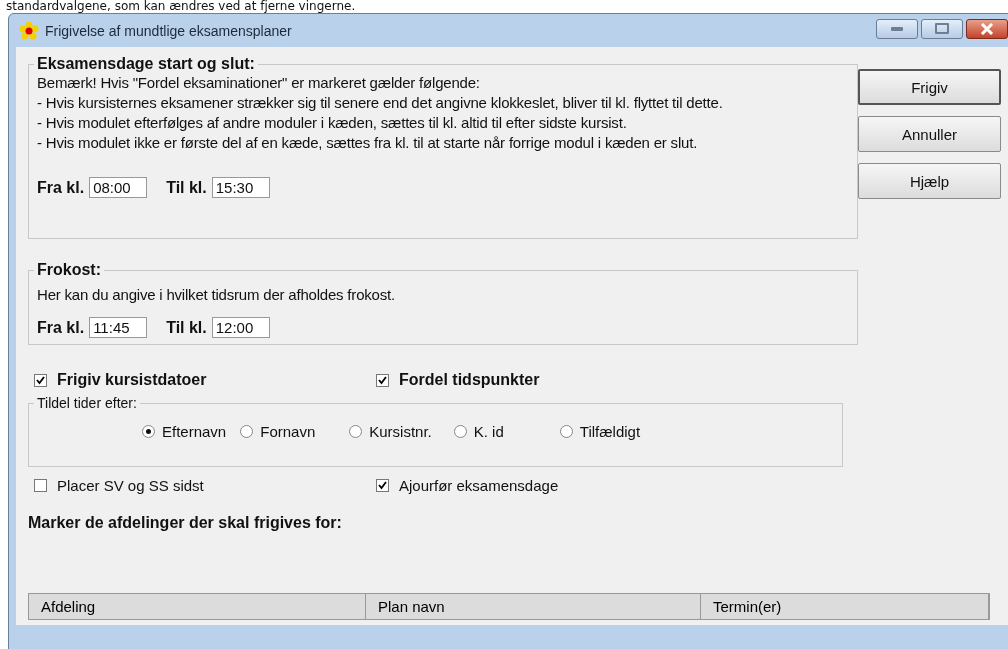 This screenshot has height=649, width=1008. Describe the element at coordinates (29, 30) in the screenshot. I see `flower-icon` at that location.